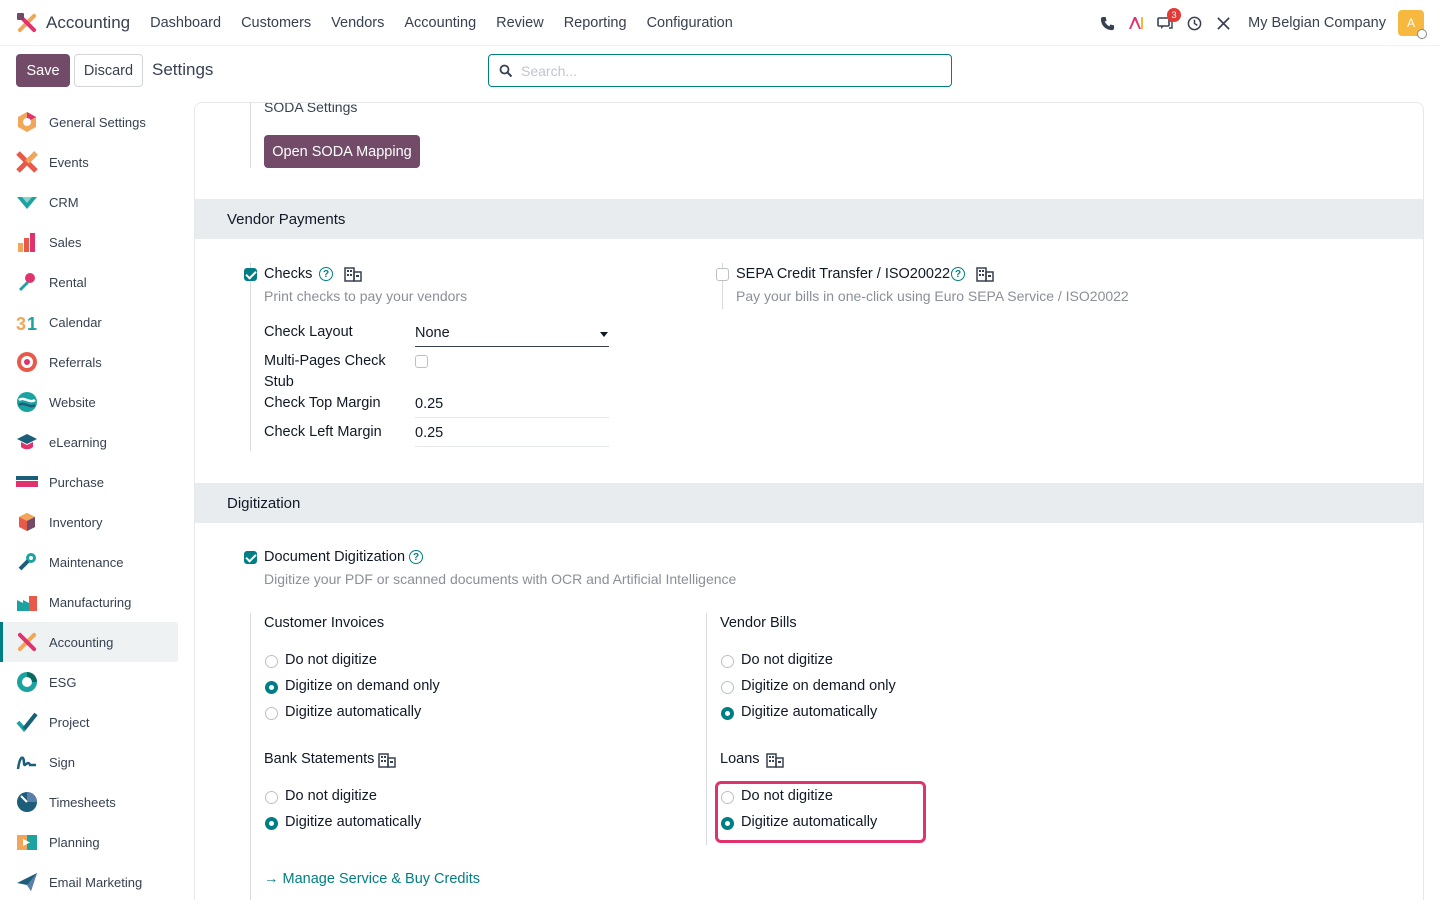  What do you see at coordinates (429, 433) in the screenshot?
I see `check-left-margin-input: 0.25` at bounding box center [429, 433].